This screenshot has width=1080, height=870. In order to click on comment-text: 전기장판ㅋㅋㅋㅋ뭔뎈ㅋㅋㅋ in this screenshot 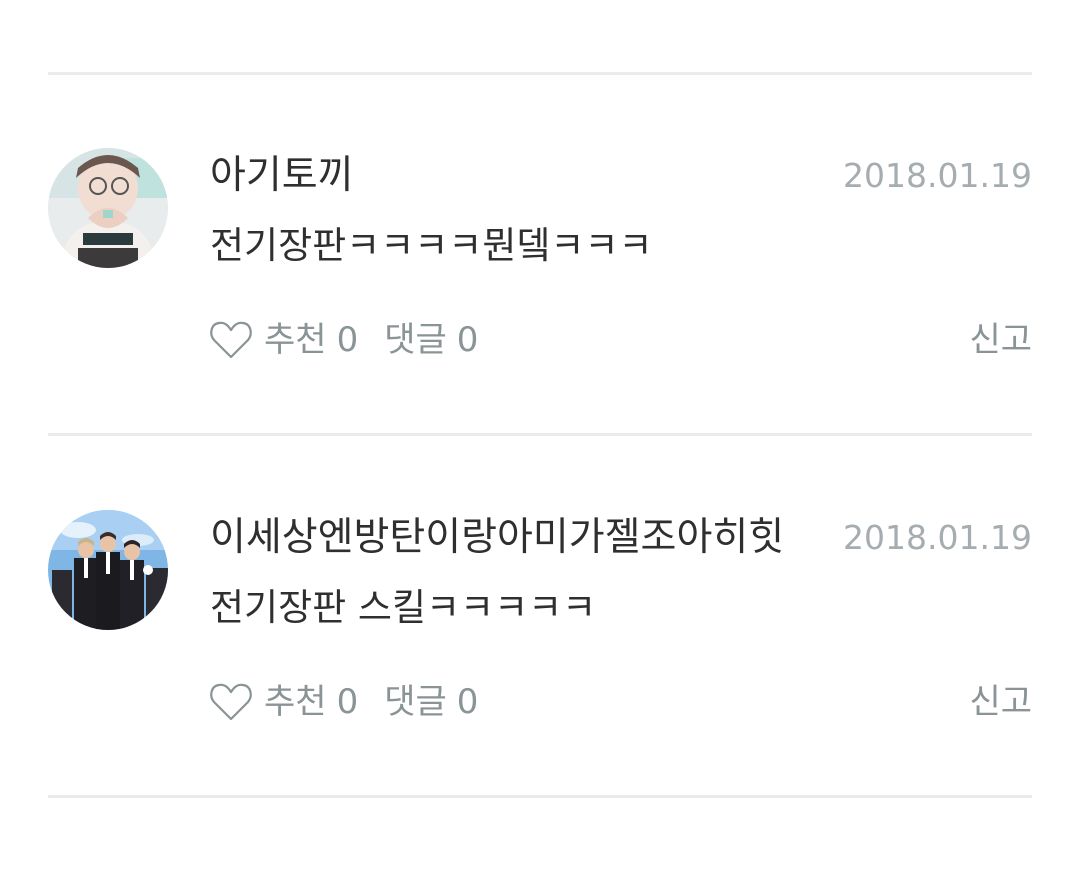, I will do `click(431, 245)`.